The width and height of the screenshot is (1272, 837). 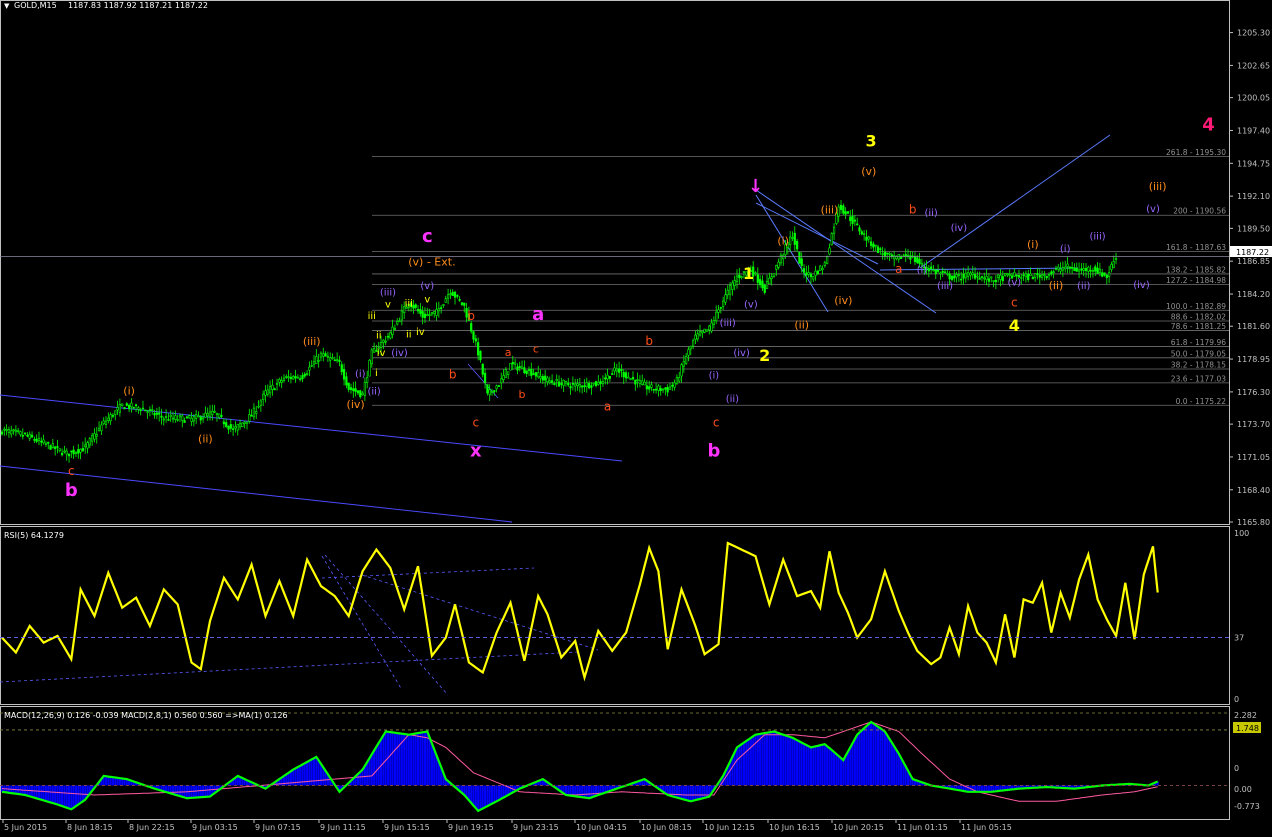 I want to click on price-tick-label: 1173.70, so click(x=1253, y=424).